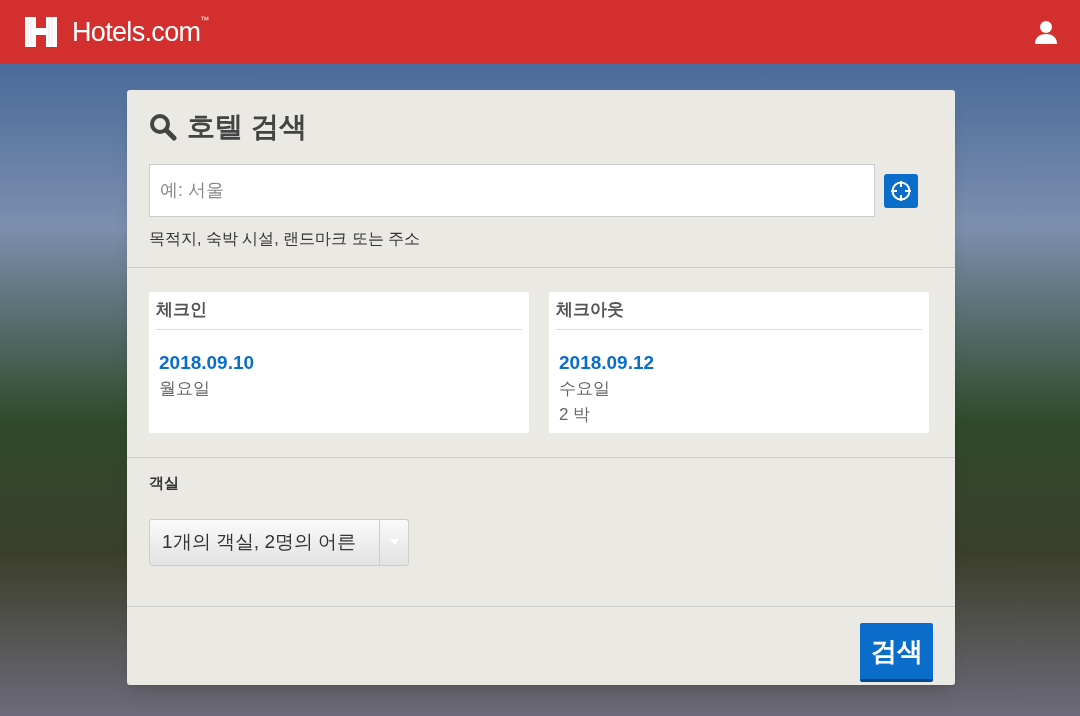 The width and height of the screenshot is (1080, 716). Describe the element at coordinates (163, 127) in the screenshot. I see `search-icon` at that location.